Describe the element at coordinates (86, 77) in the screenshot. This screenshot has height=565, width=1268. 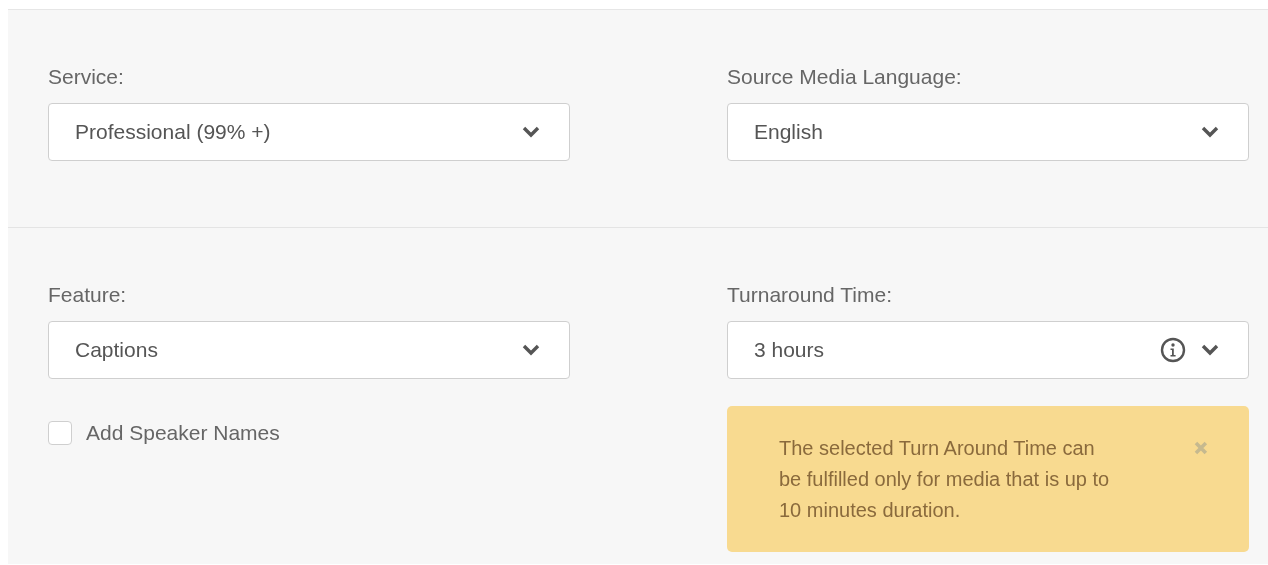
I see `field-label: Service:` at that location.